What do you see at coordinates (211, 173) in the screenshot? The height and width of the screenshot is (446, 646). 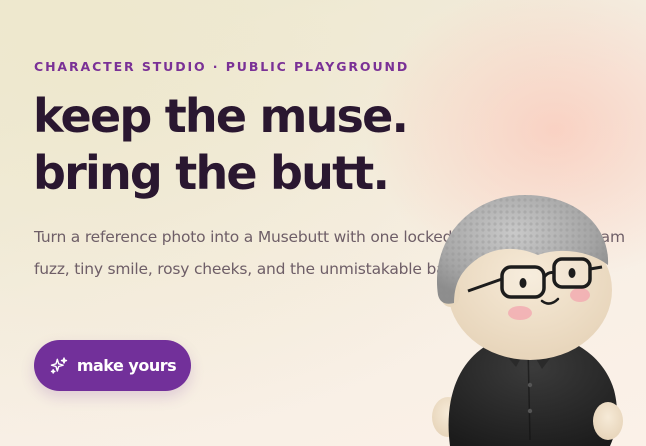 I see `headline-line-2: bring the butt.` at bounding box center [211, 173].